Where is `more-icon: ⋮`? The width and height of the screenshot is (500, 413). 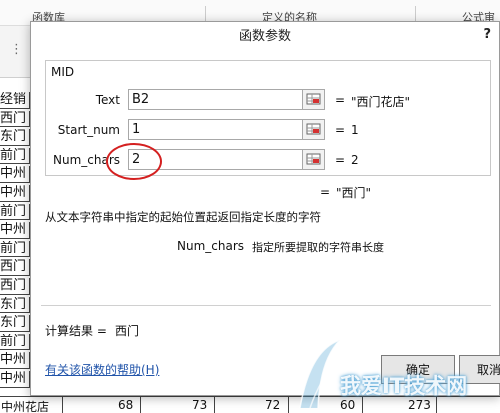
more-icon: ⋮ is located at coordinates (16, 49).